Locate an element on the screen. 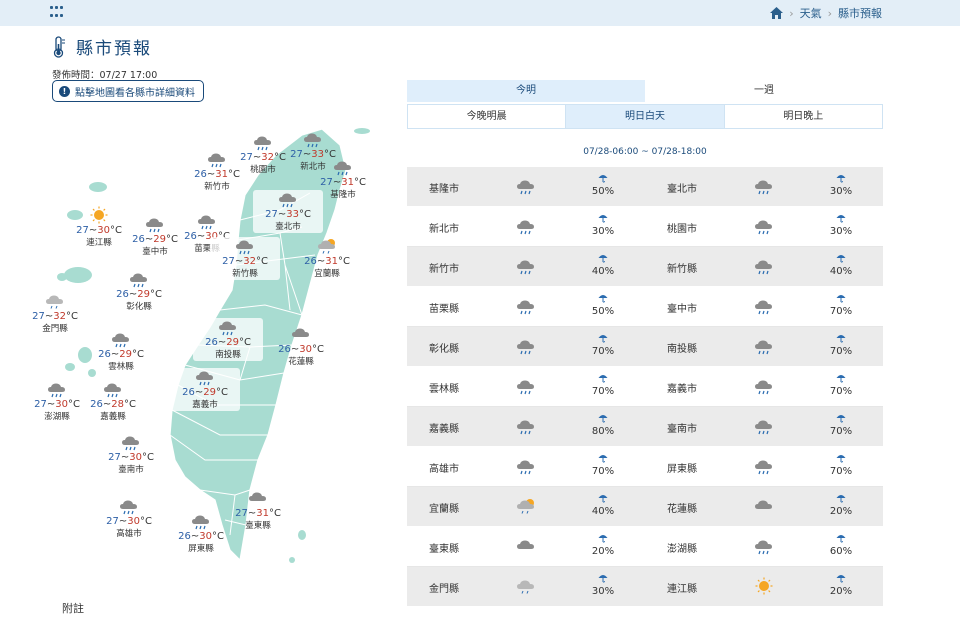  county-cell: 臺中市 70% is located at coordinates (764, 307).